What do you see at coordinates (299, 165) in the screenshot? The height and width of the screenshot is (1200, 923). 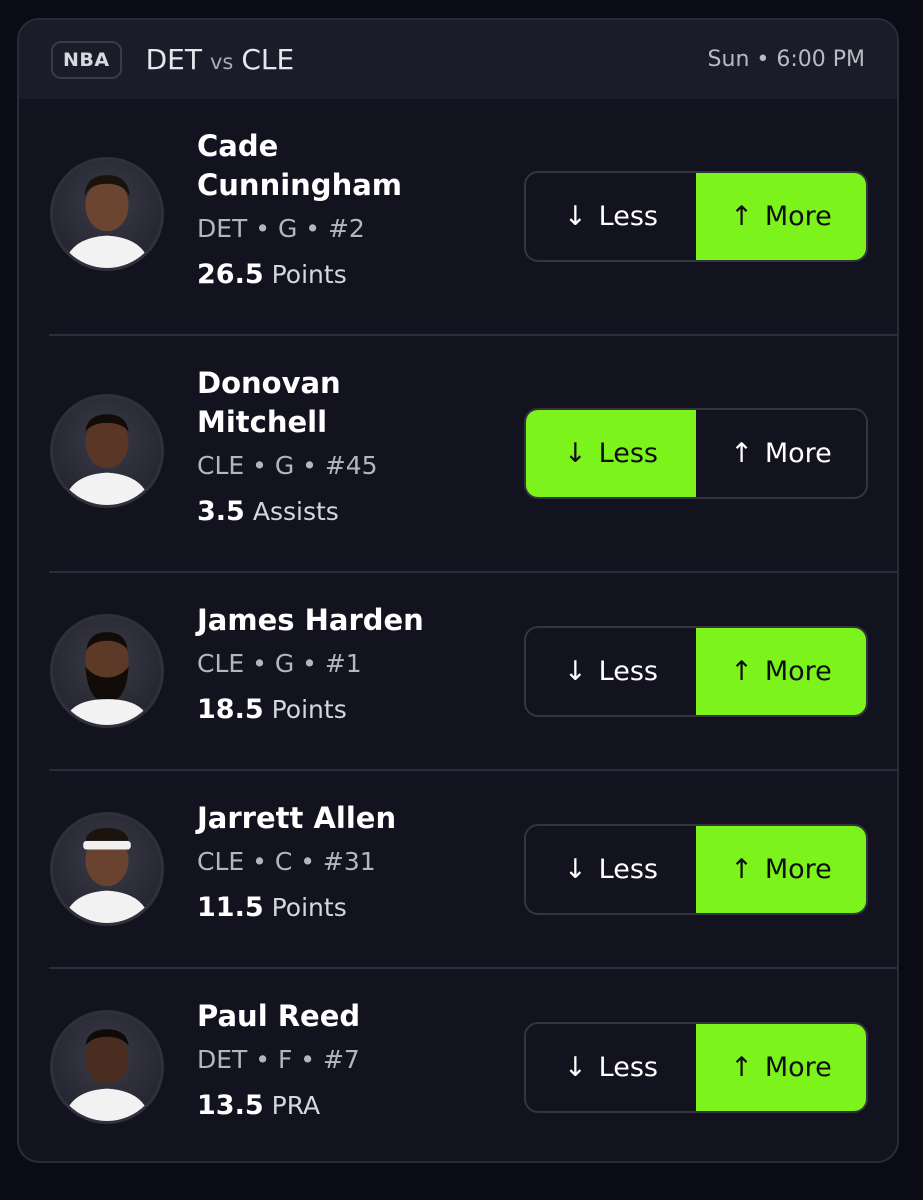 I see `player-name: Cade Cunningham` at bounding box center [299, 165].